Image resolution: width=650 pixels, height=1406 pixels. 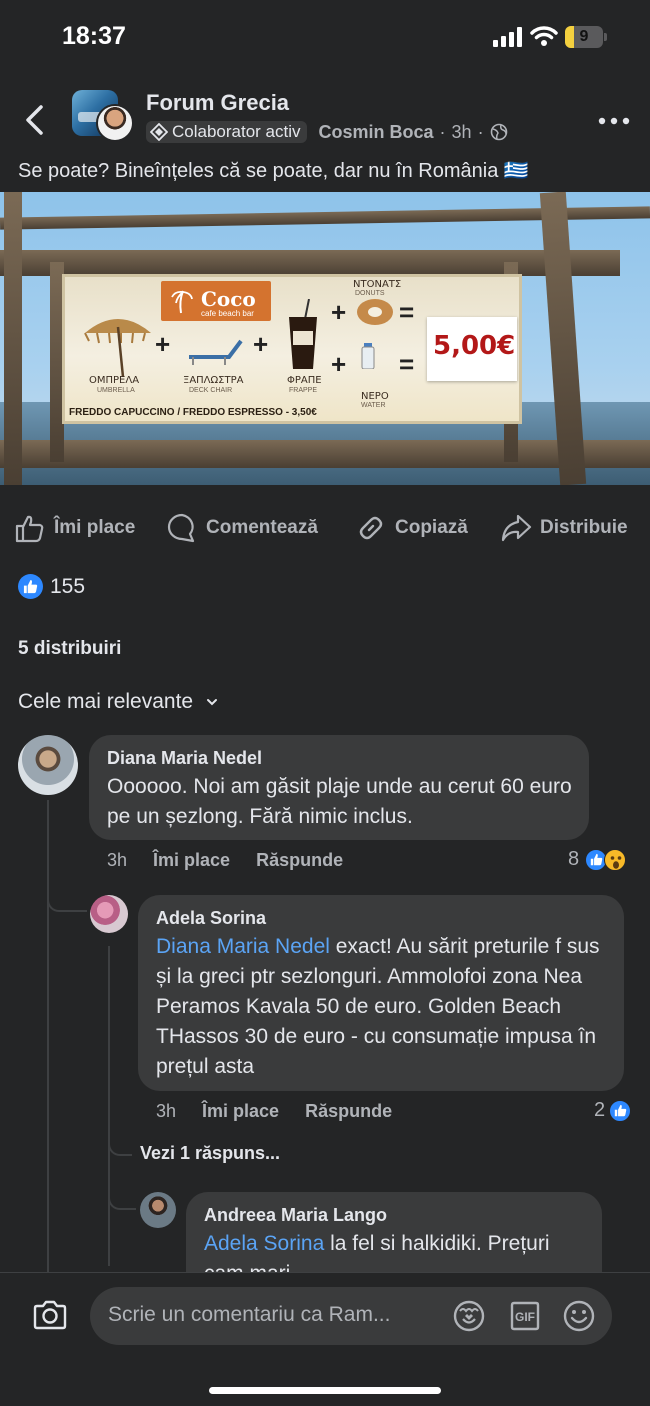 I want to click on price-card: 5,00€, so click(x=472, y=349).